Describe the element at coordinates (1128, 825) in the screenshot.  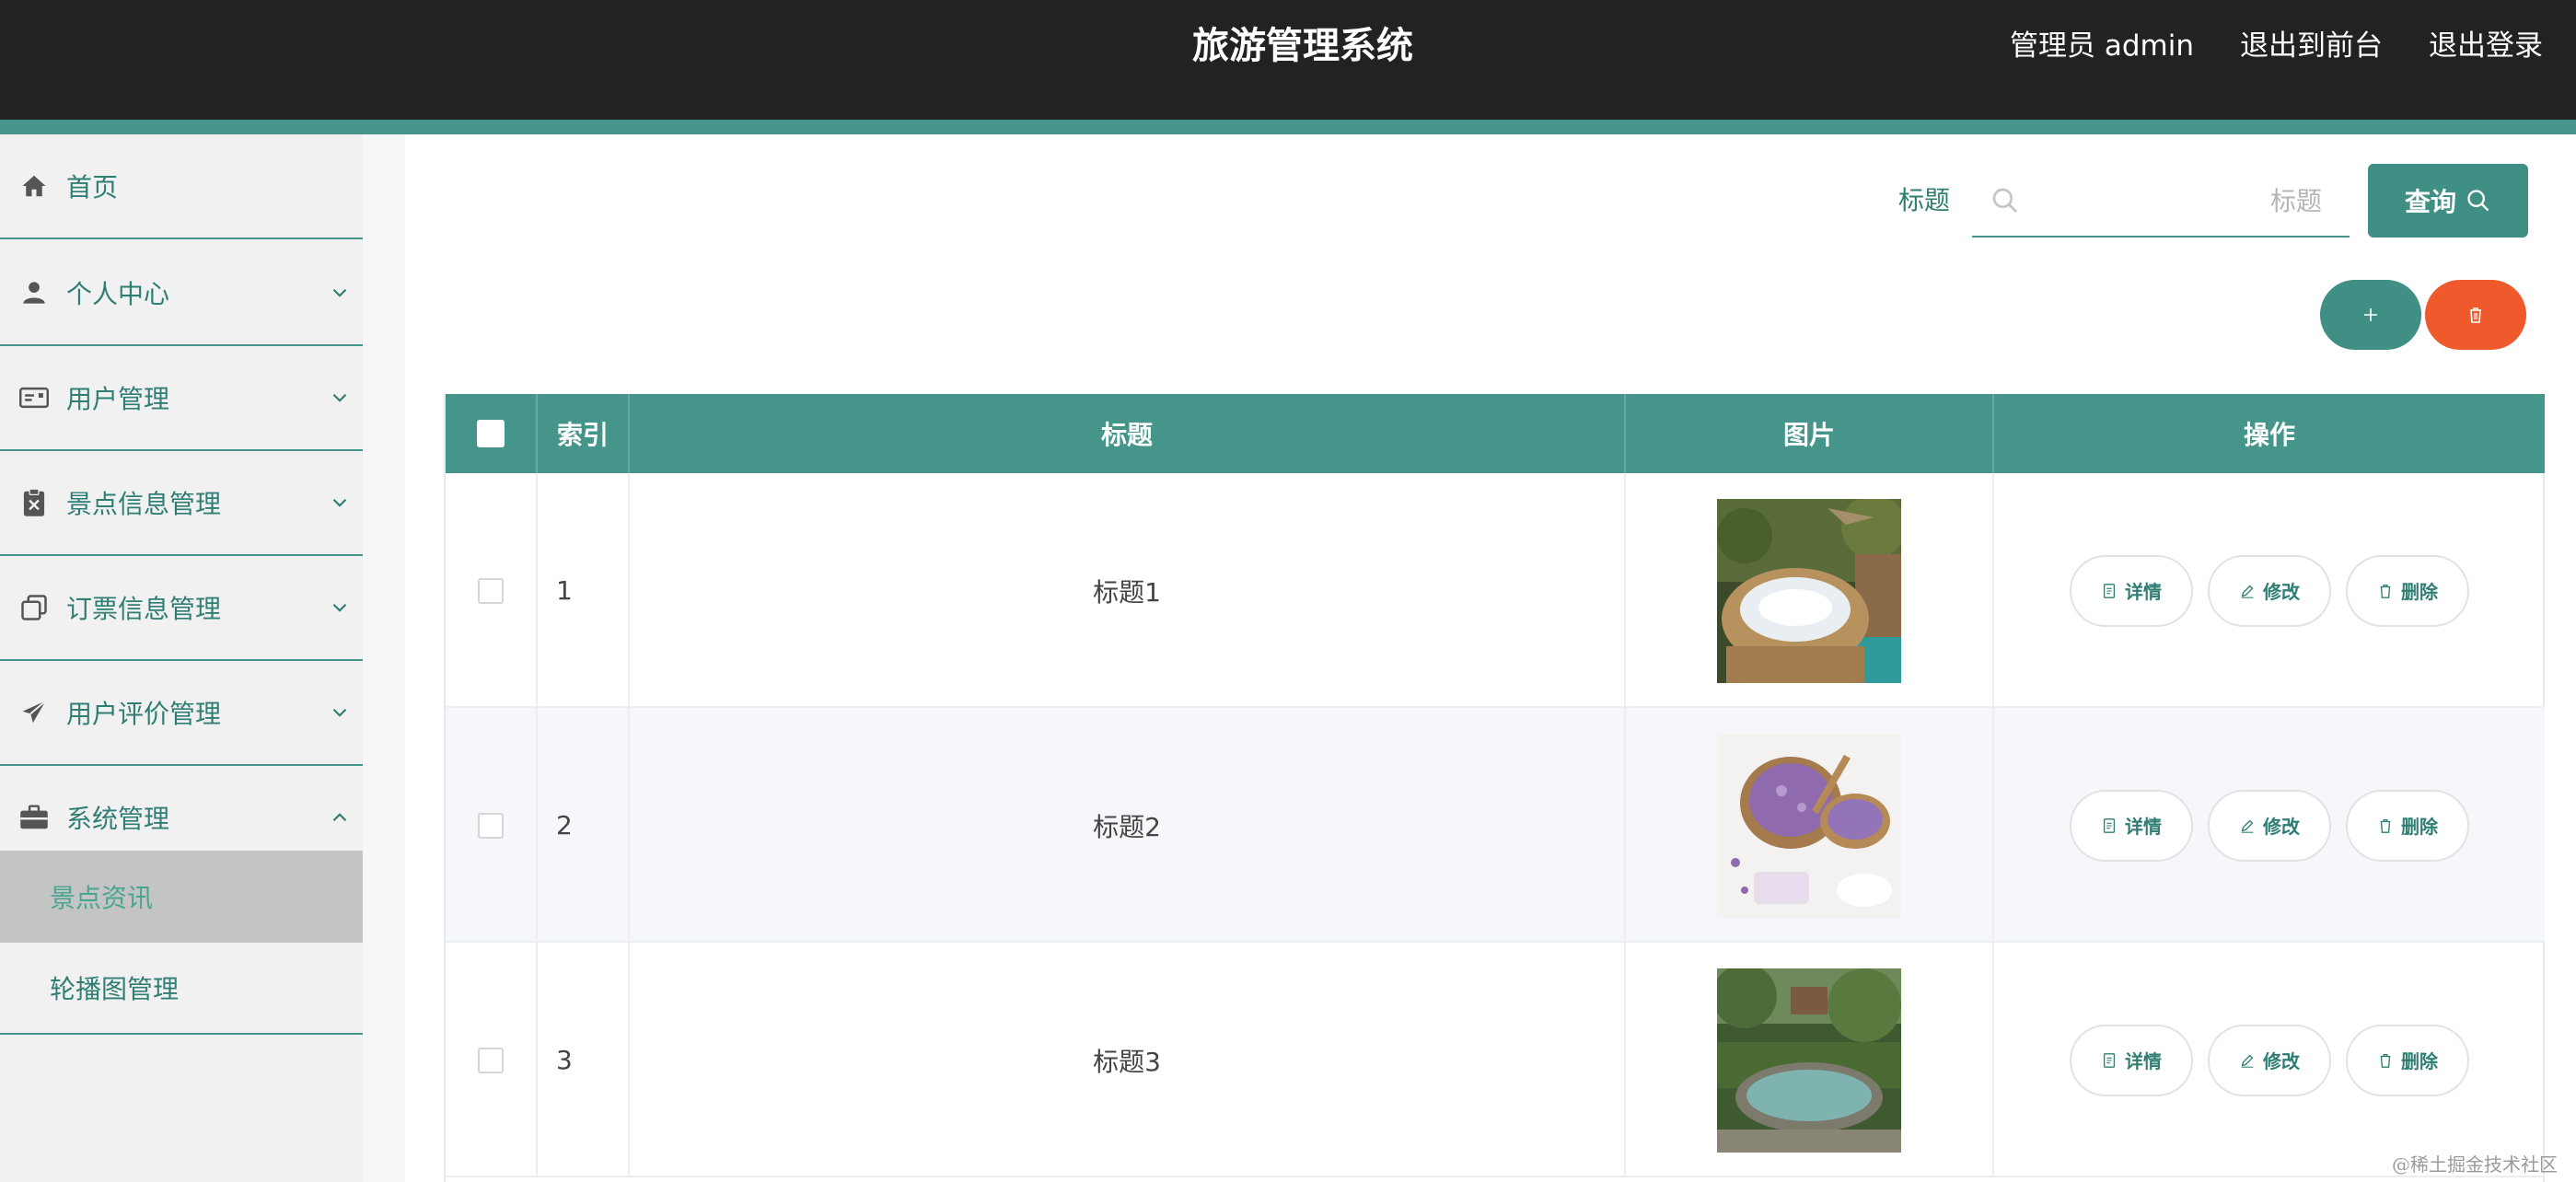
I see `row-title: 标题2` at that location.